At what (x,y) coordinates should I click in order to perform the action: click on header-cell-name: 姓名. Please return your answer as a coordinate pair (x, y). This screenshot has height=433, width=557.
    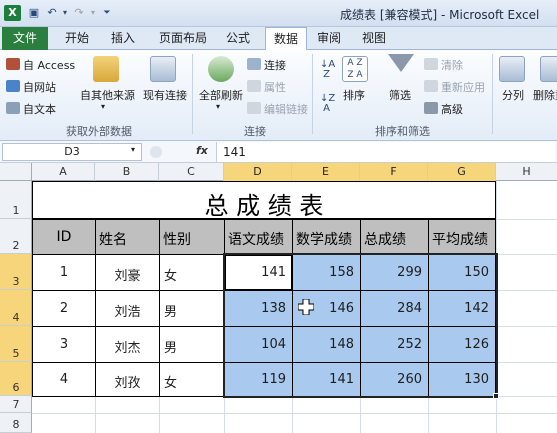
    Looking at the image, I should click on (127, 237).